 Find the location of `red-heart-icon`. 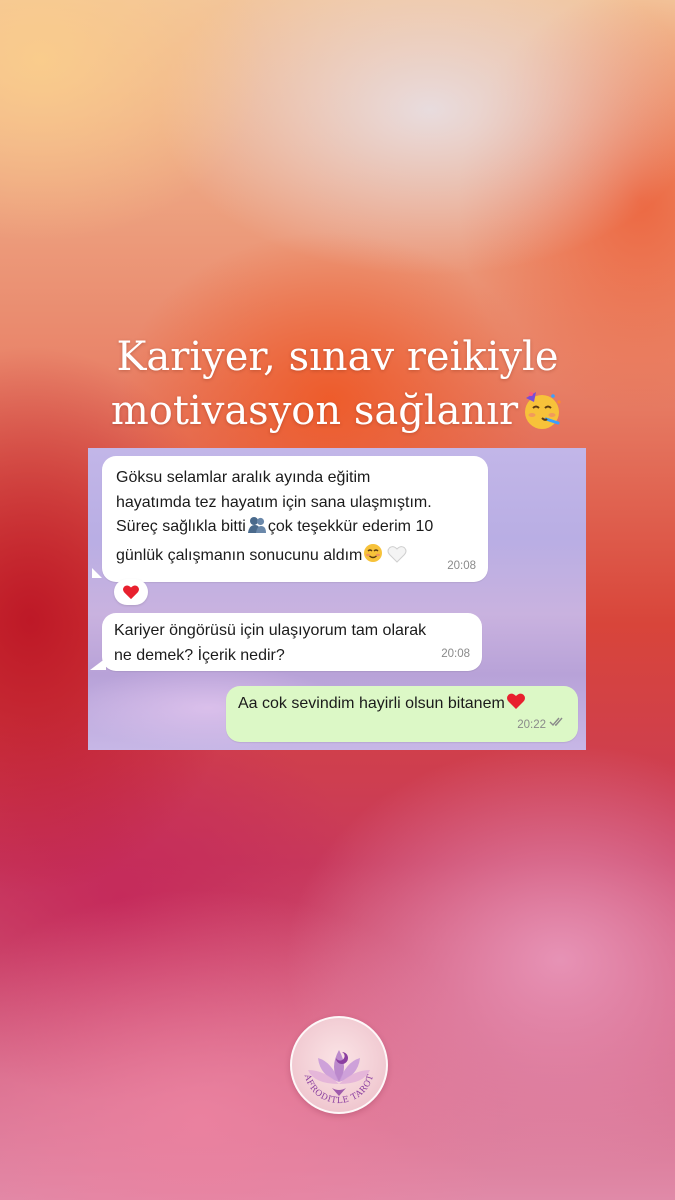

red-heart-icon is located at coordinates (131, 594).